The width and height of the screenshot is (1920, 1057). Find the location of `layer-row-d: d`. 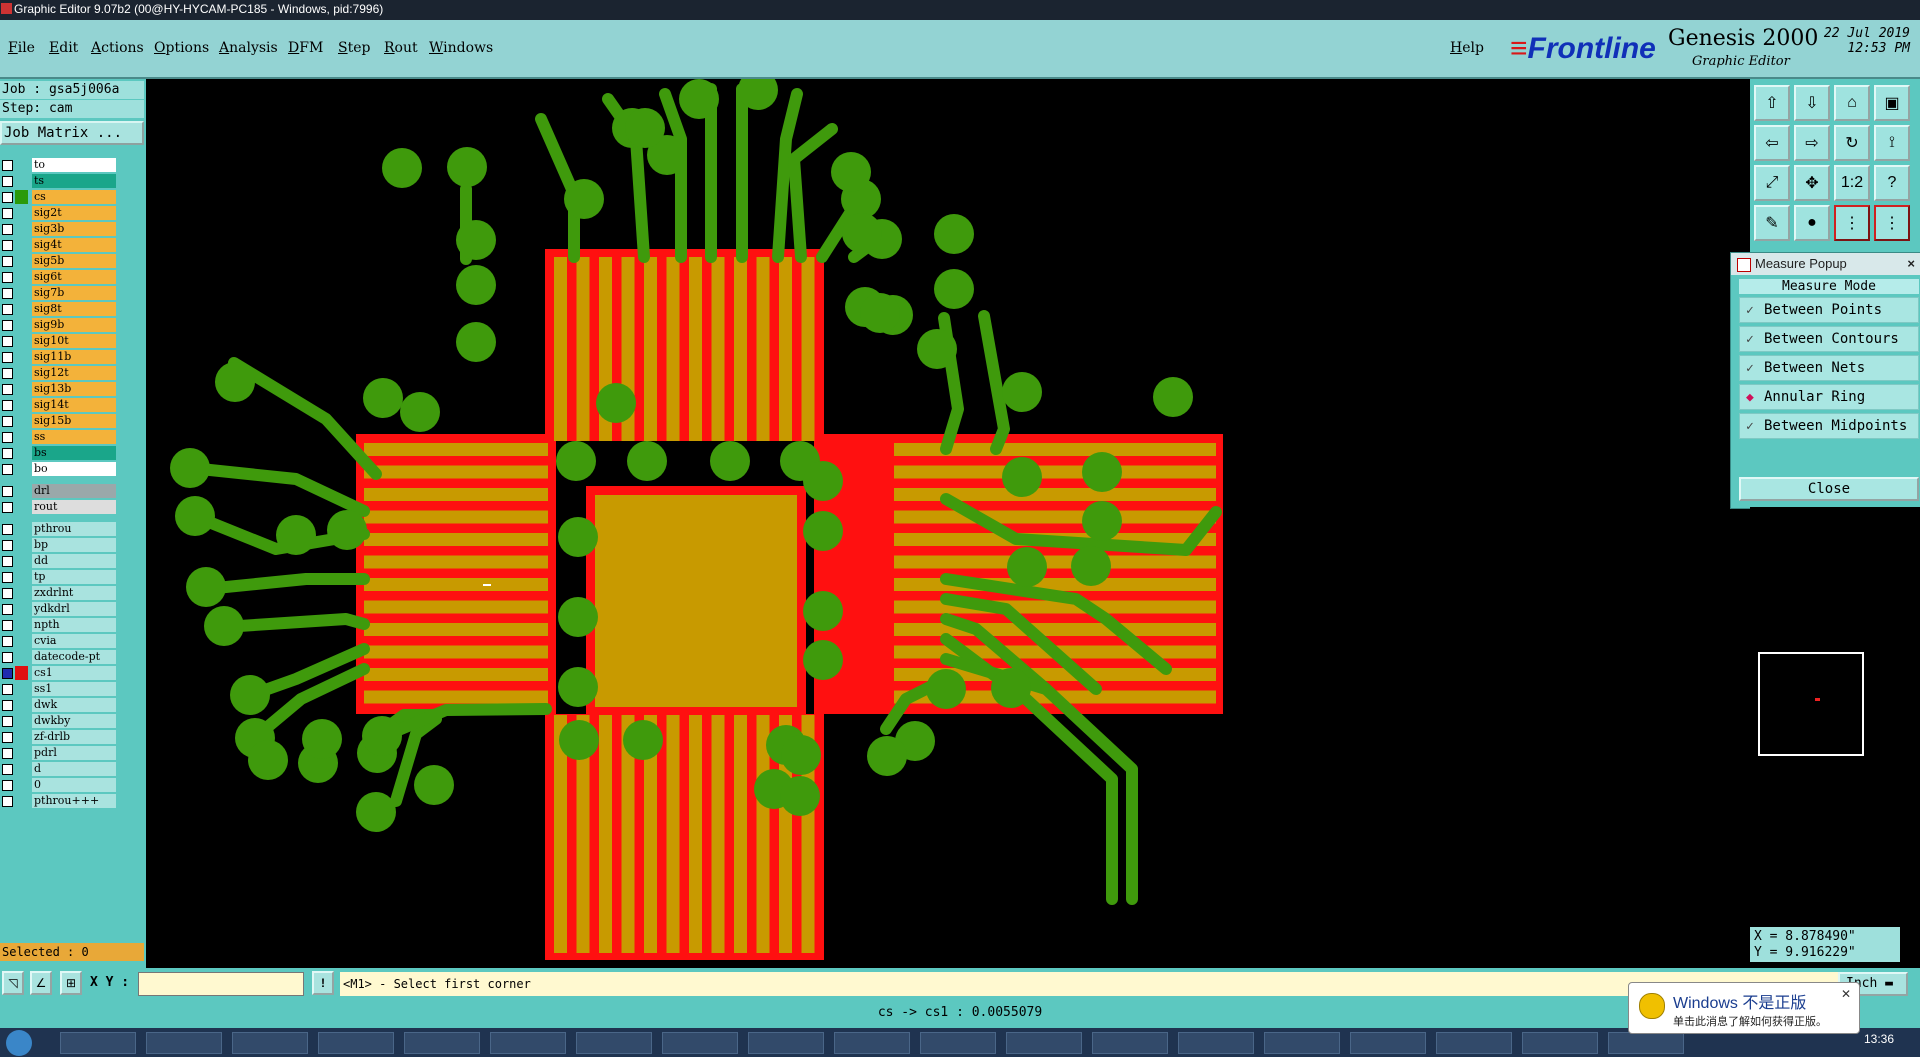

layer-row-d: d is located at coordinates (59, 769).